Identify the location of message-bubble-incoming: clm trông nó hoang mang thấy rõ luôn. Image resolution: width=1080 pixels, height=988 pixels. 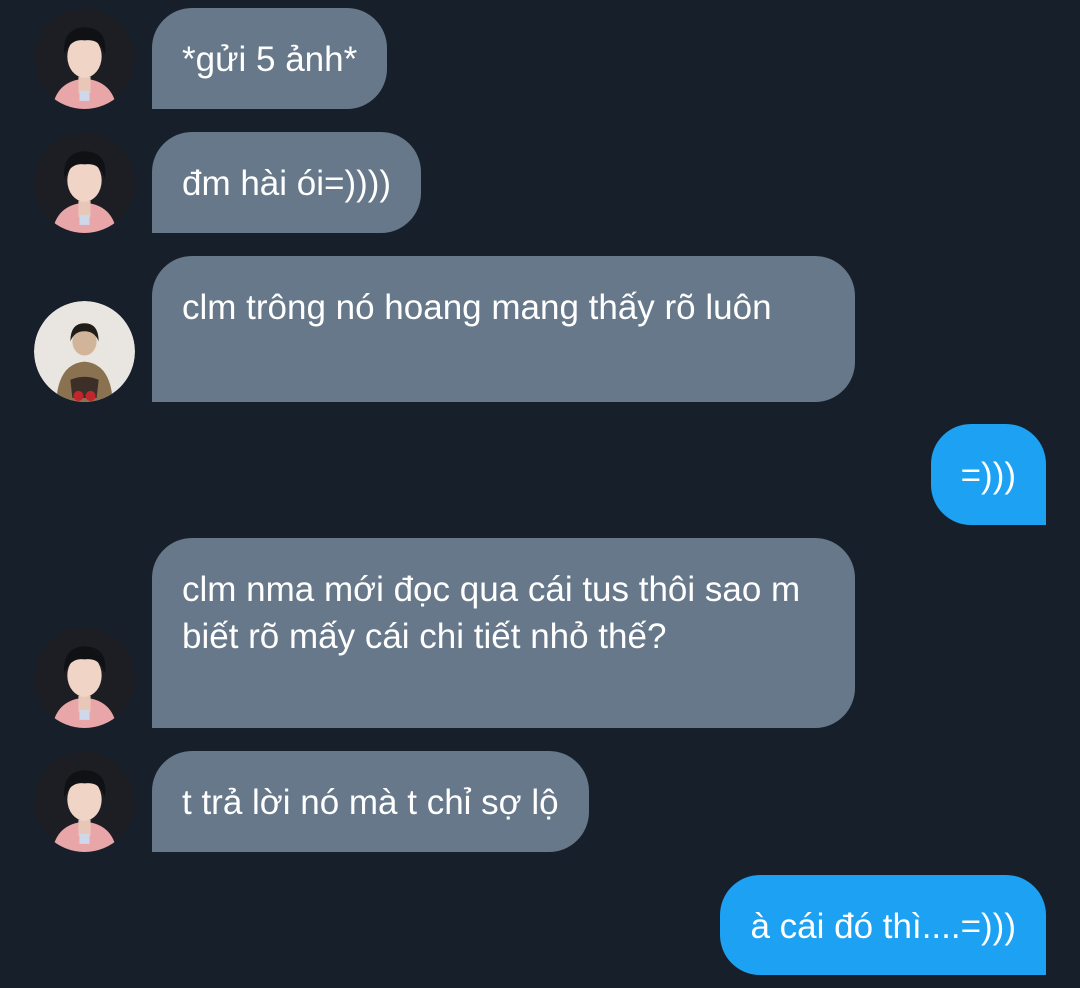
(503, 329).